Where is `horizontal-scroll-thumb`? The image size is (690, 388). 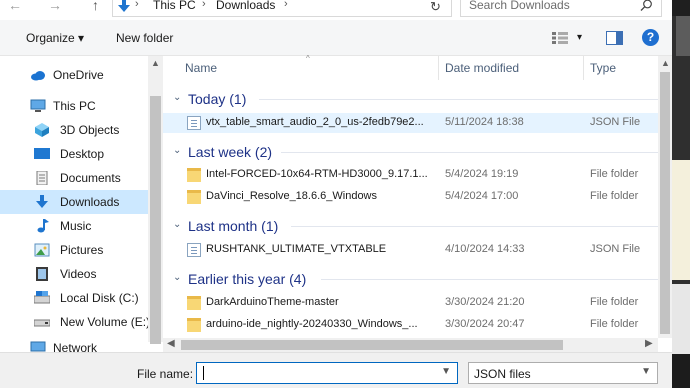 horizontal-scroll-thumb is located at coordinates (372, 345).